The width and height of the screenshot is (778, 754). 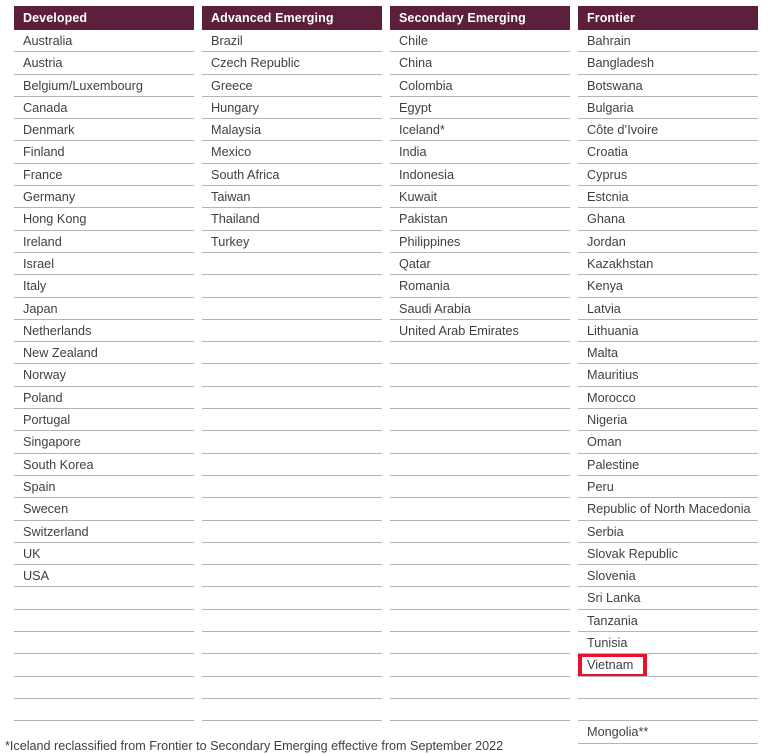 I want to click on country-cell: France, so click(x=104, y=175).